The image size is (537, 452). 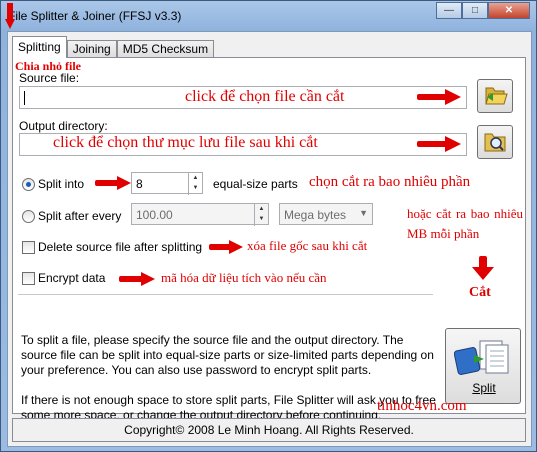 I want to click on text-caret, so click(x=24, y=98).